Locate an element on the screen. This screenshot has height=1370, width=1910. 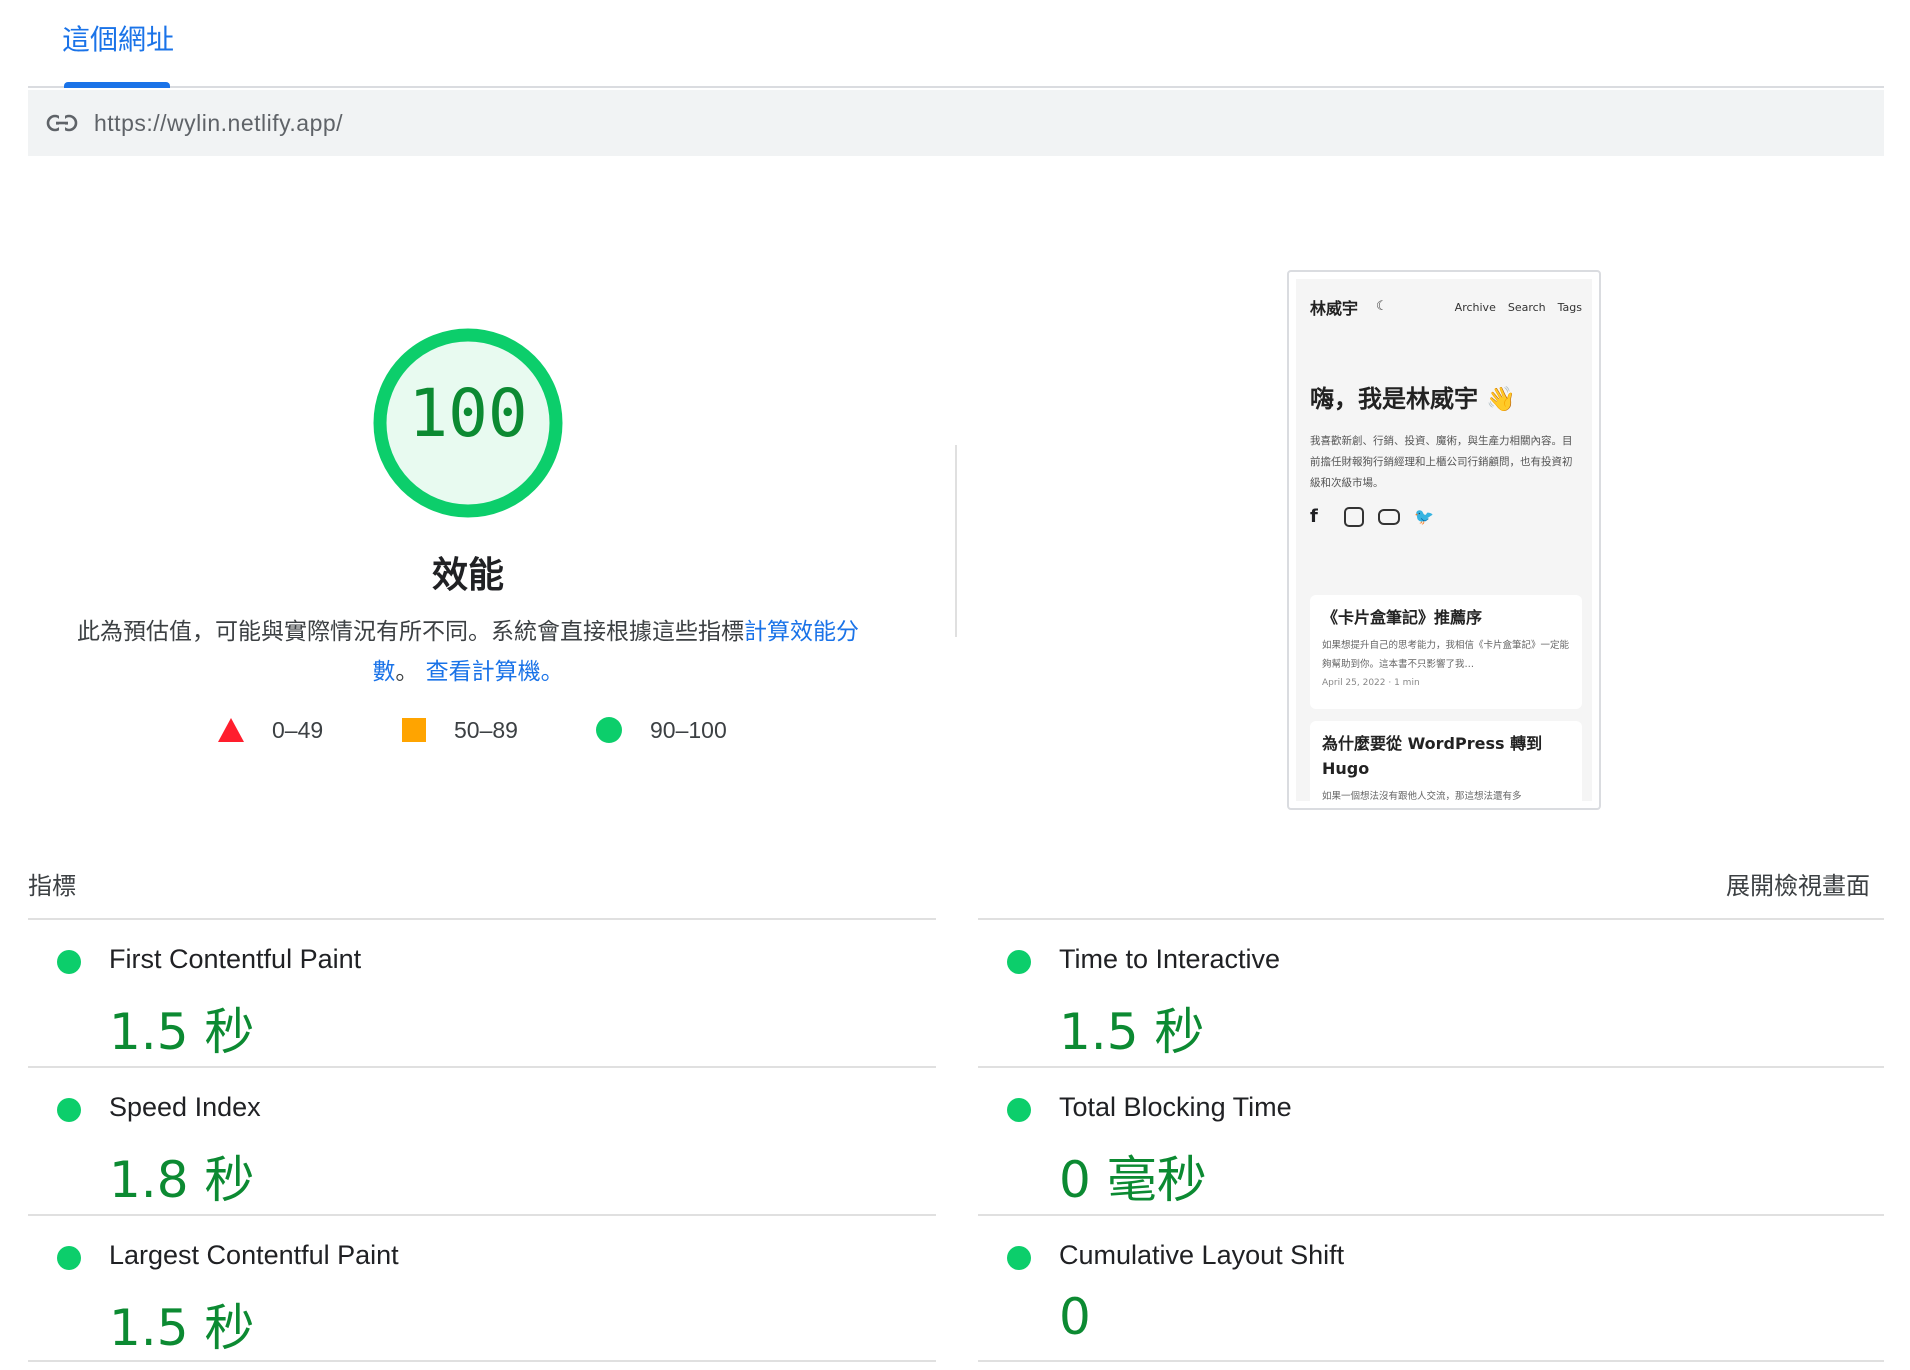
metric-cumulative-layout-shift: Cumulative Layout Shift 0 is located at coordinates (1432, 1290).